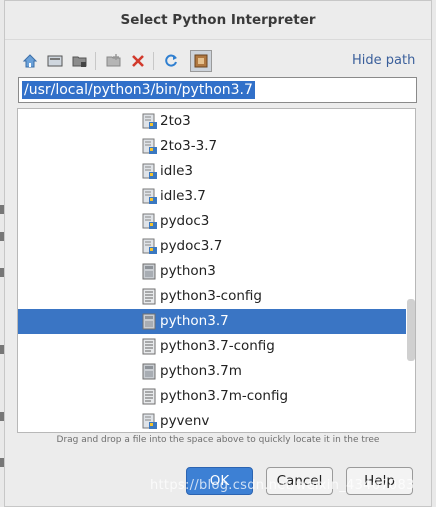 The image size is (436, 507). I want to click on show-hidden-icon, so click(201, 61).